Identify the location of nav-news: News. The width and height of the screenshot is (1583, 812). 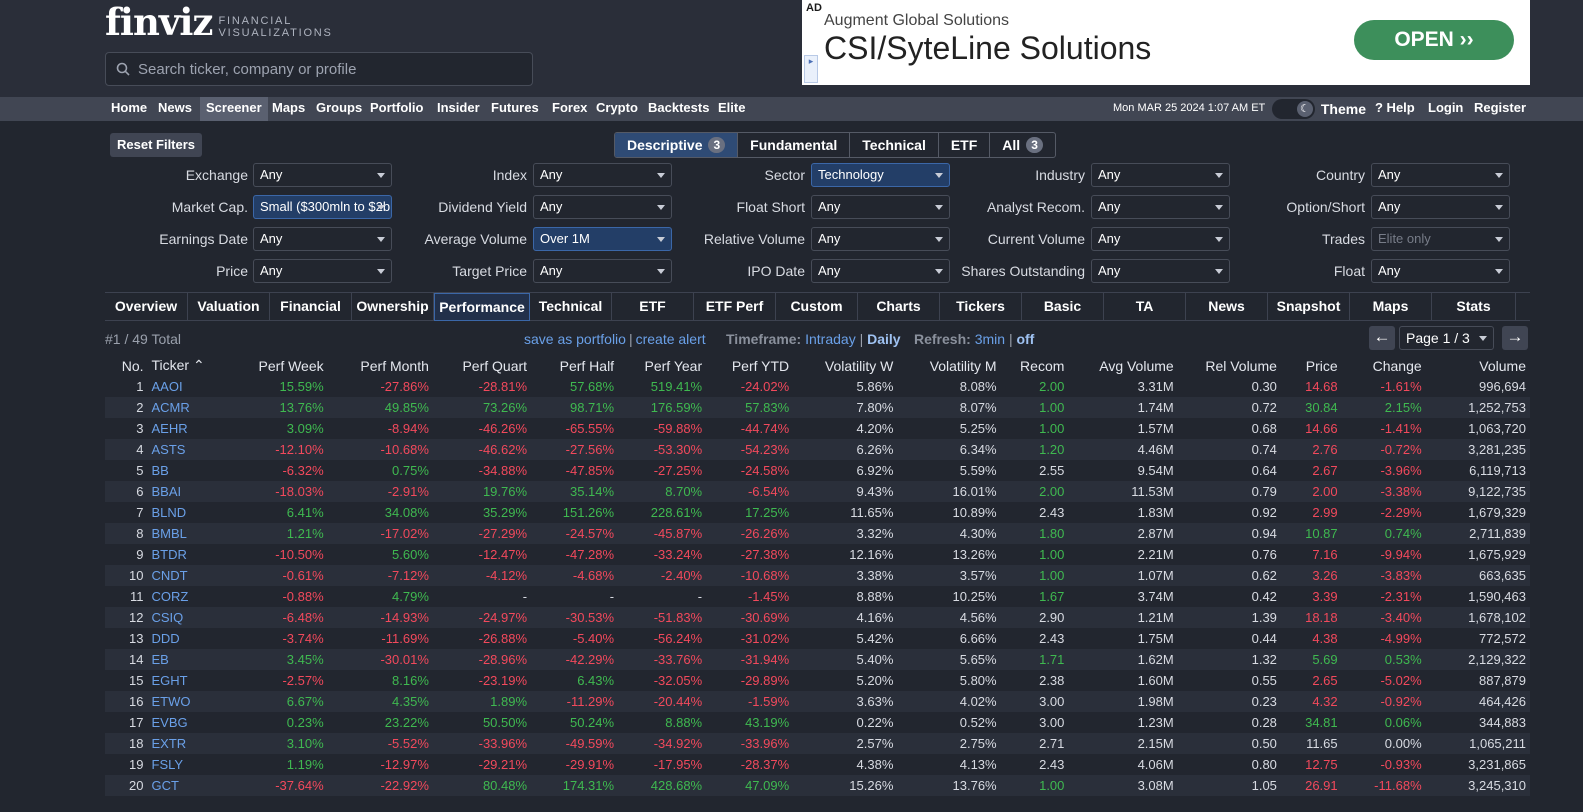
(175, 109).